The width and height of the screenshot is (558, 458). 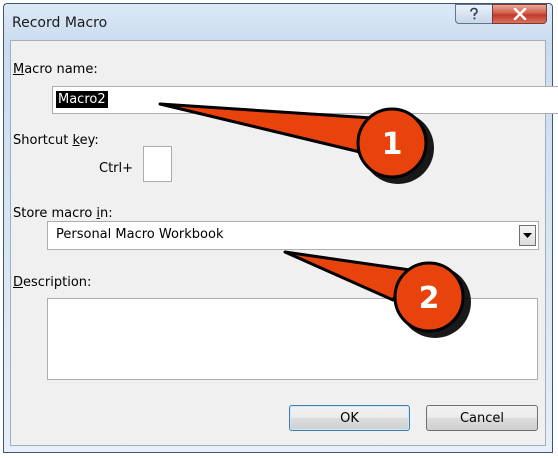 What do you see at coordinates (482, 418) in the screenshot?
I see `cancel-button: Cancel` at bounding box center [482, 418].